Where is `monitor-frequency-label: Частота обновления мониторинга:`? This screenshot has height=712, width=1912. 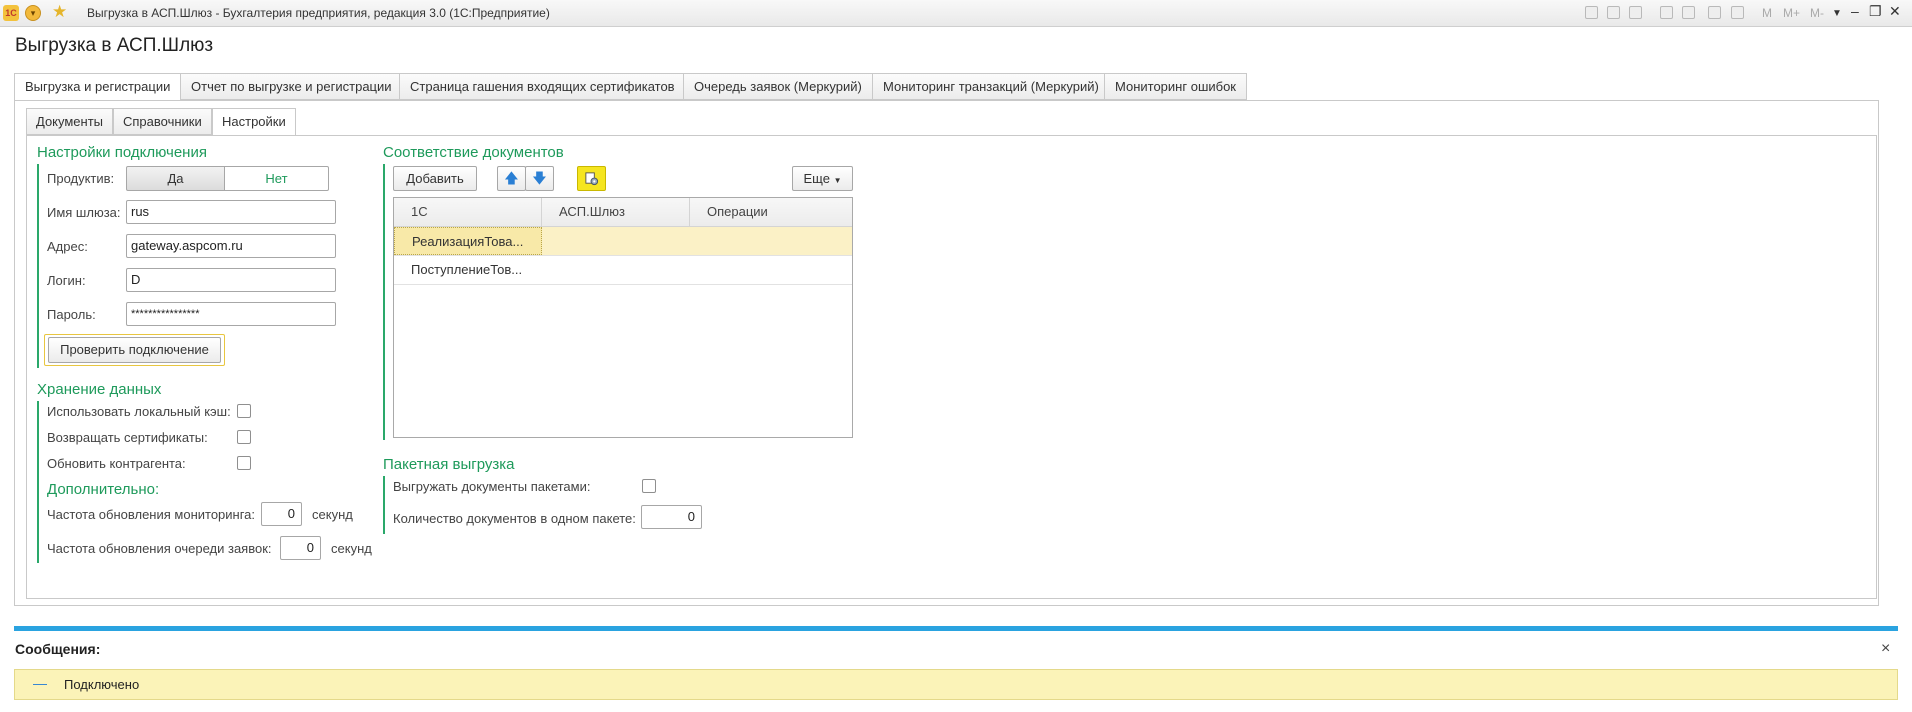
monitor-frequency-label: Частота обновления мониторинга: is located at coordinates (151, 514).